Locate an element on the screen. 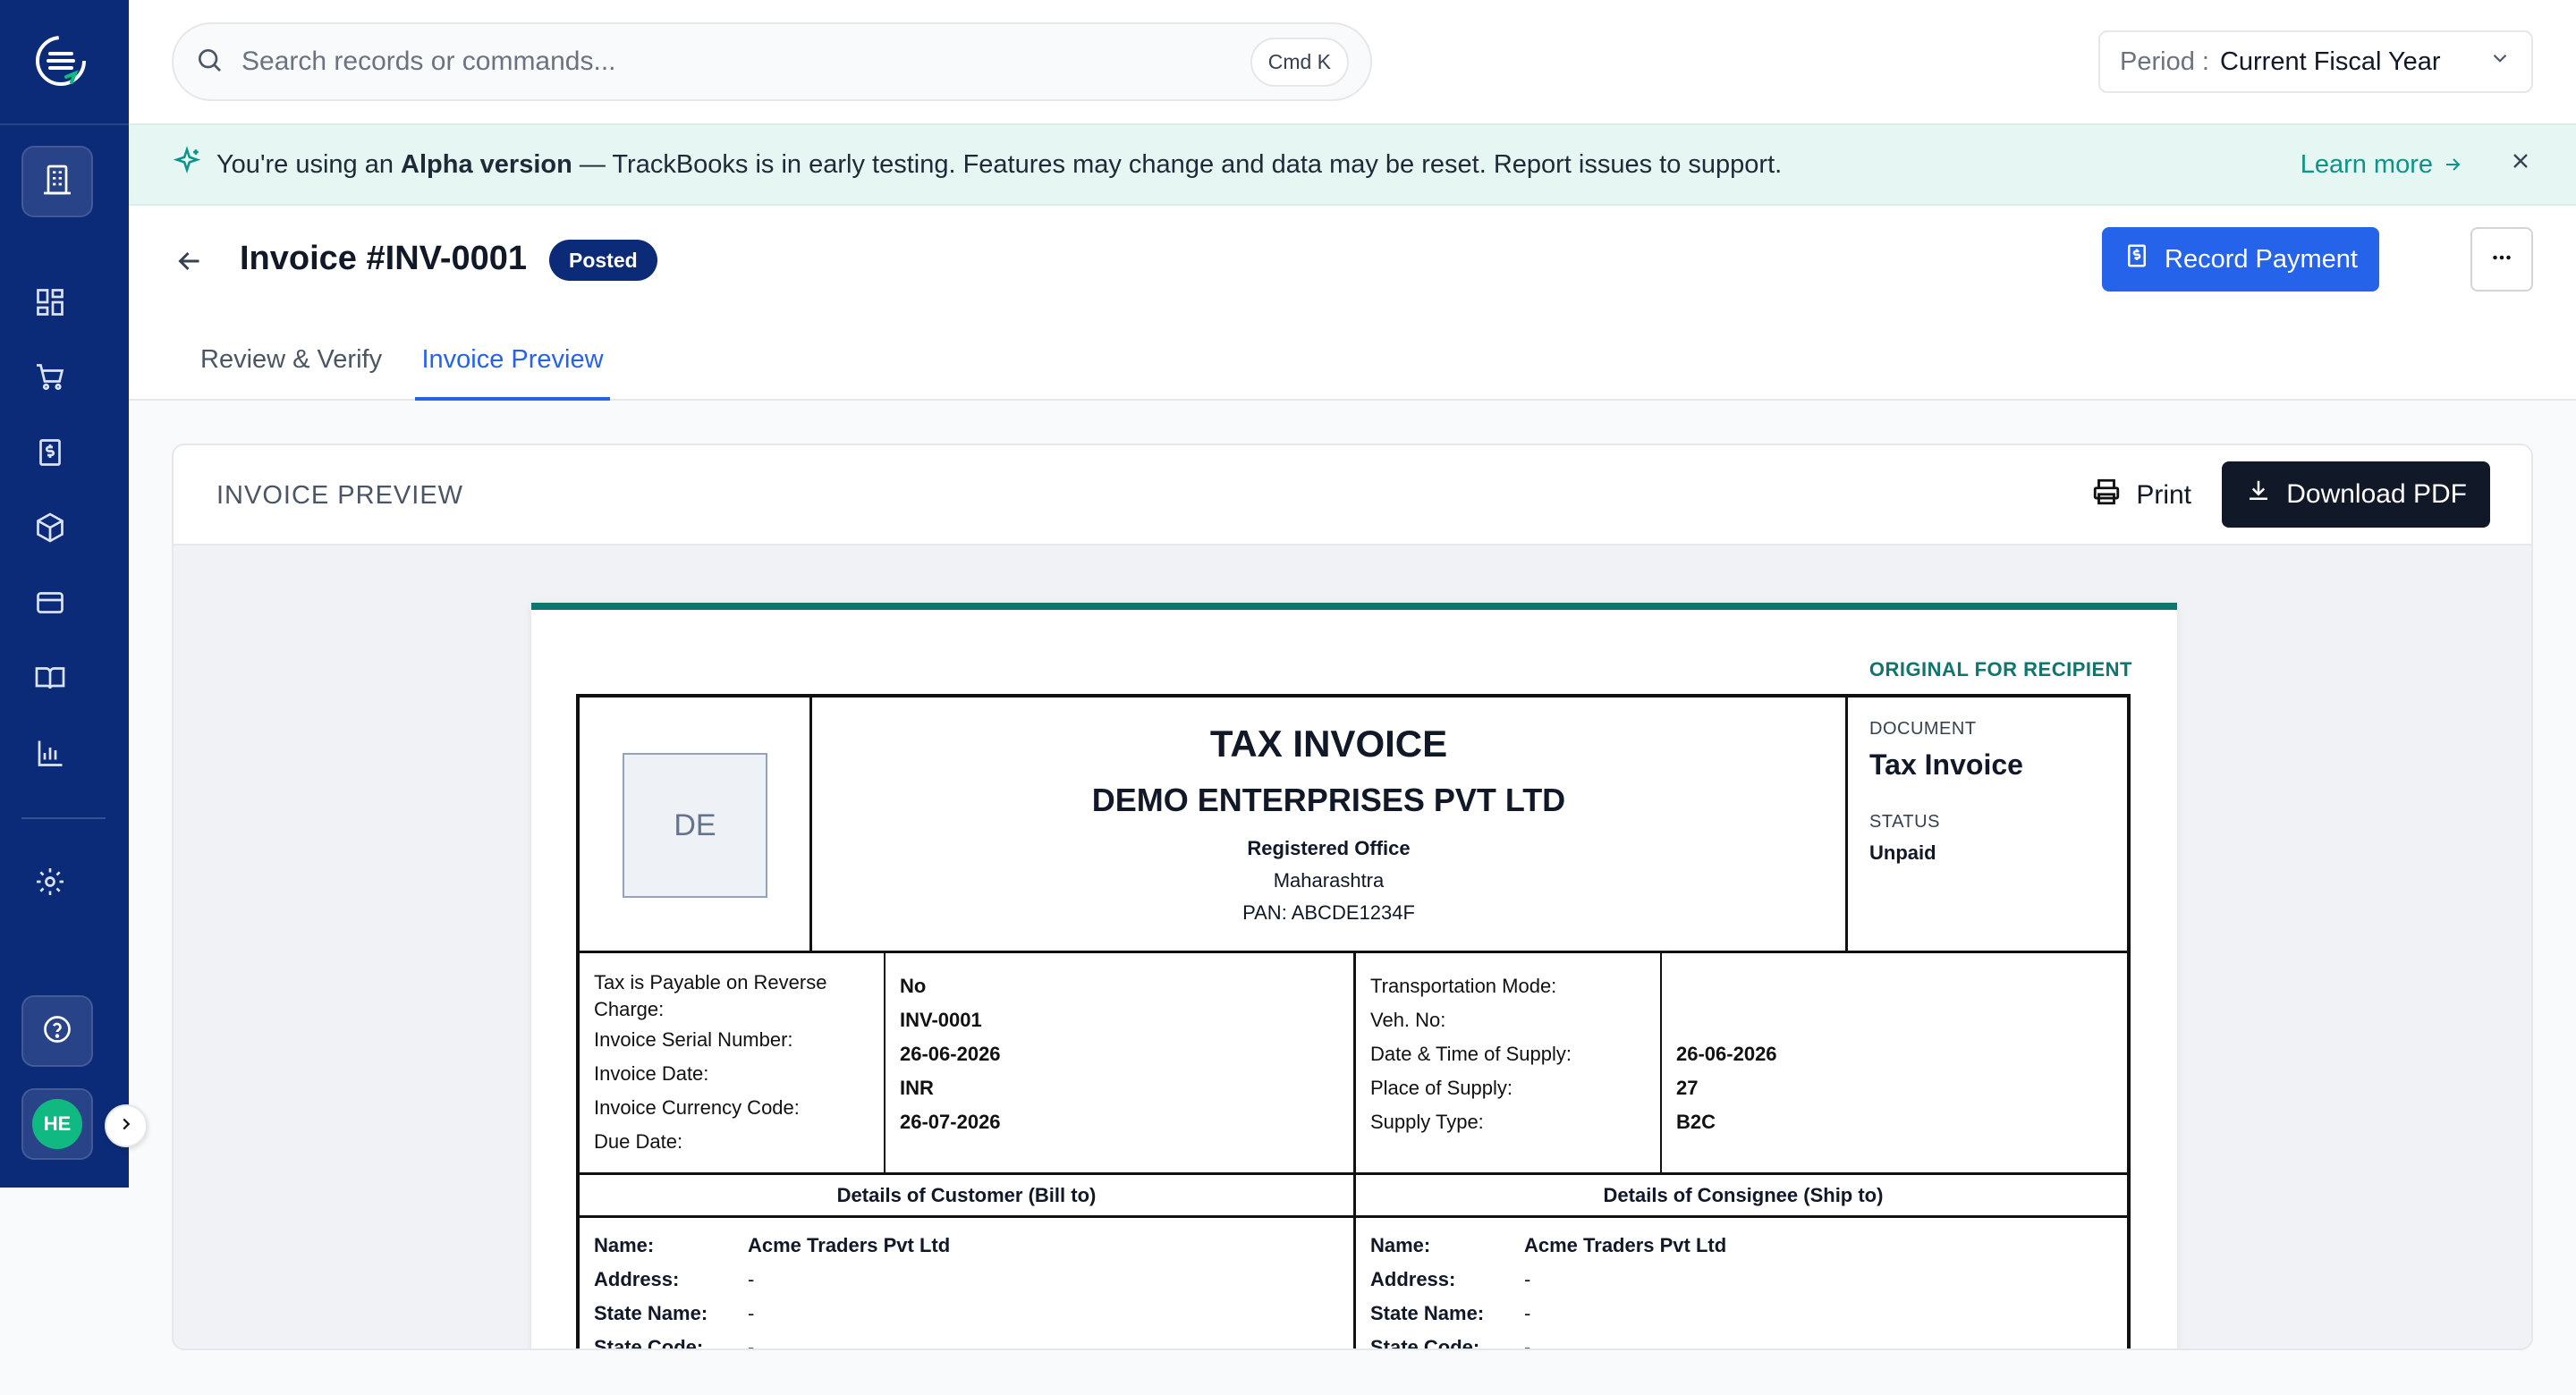 This screenshot has height=1395, width=2576. chevron-right-icon is located at coordinates (126, 1126).